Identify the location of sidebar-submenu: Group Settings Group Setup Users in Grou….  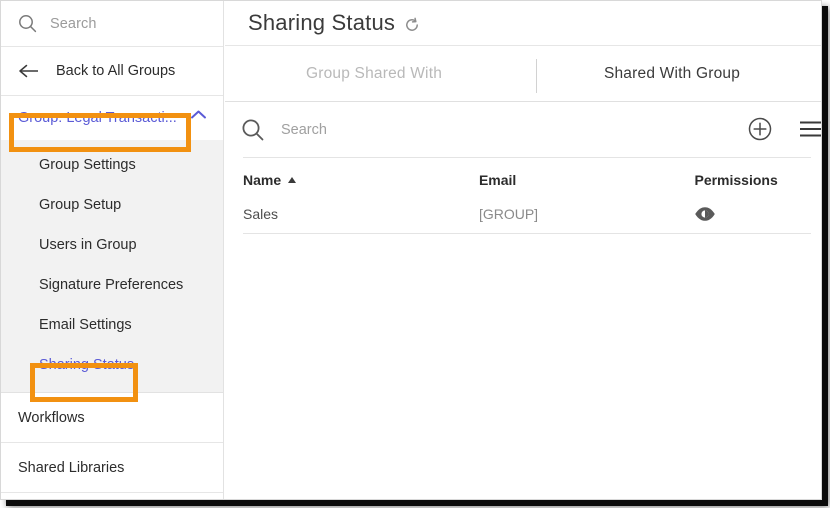
(112, 266).